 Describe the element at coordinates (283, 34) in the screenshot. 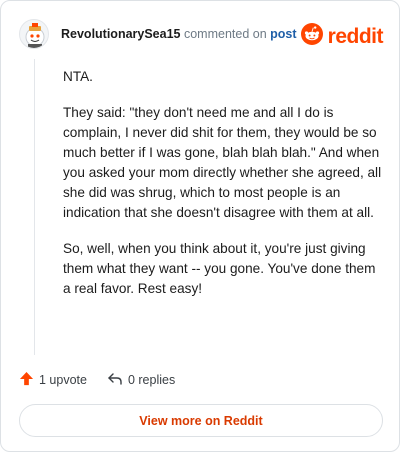

I see `post-link: post` at that location.